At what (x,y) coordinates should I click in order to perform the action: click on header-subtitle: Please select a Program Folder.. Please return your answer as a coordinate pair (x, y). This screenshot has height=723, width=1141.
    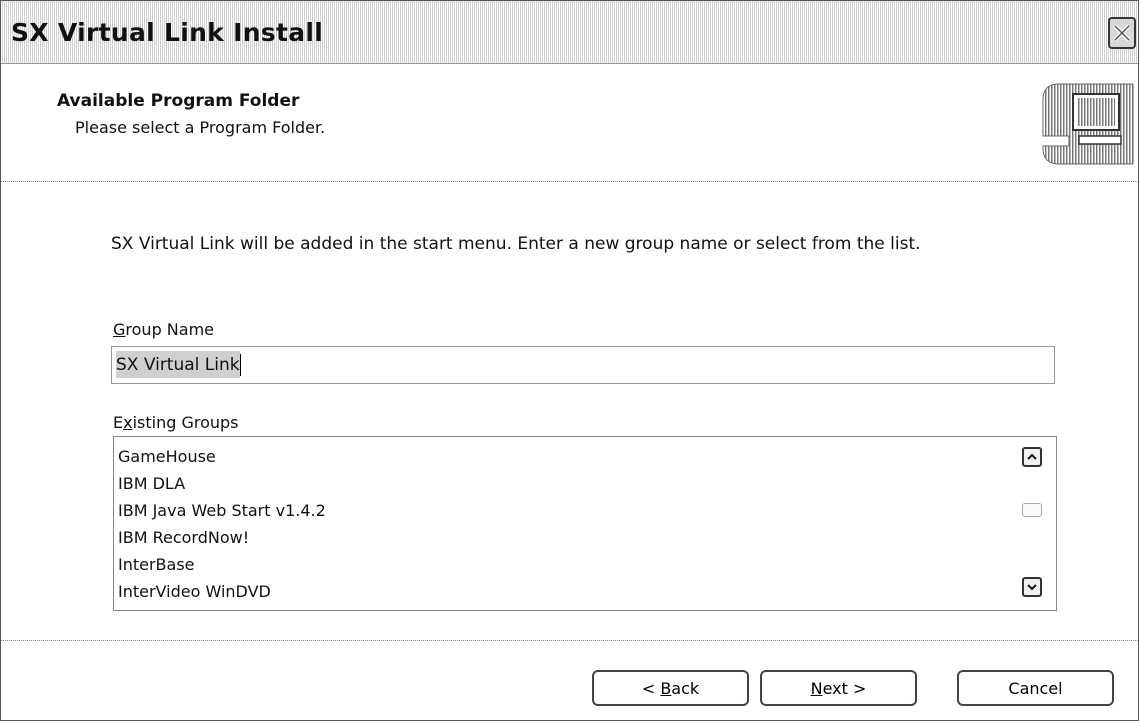
    Looking at the image, I should click on (200, 127).